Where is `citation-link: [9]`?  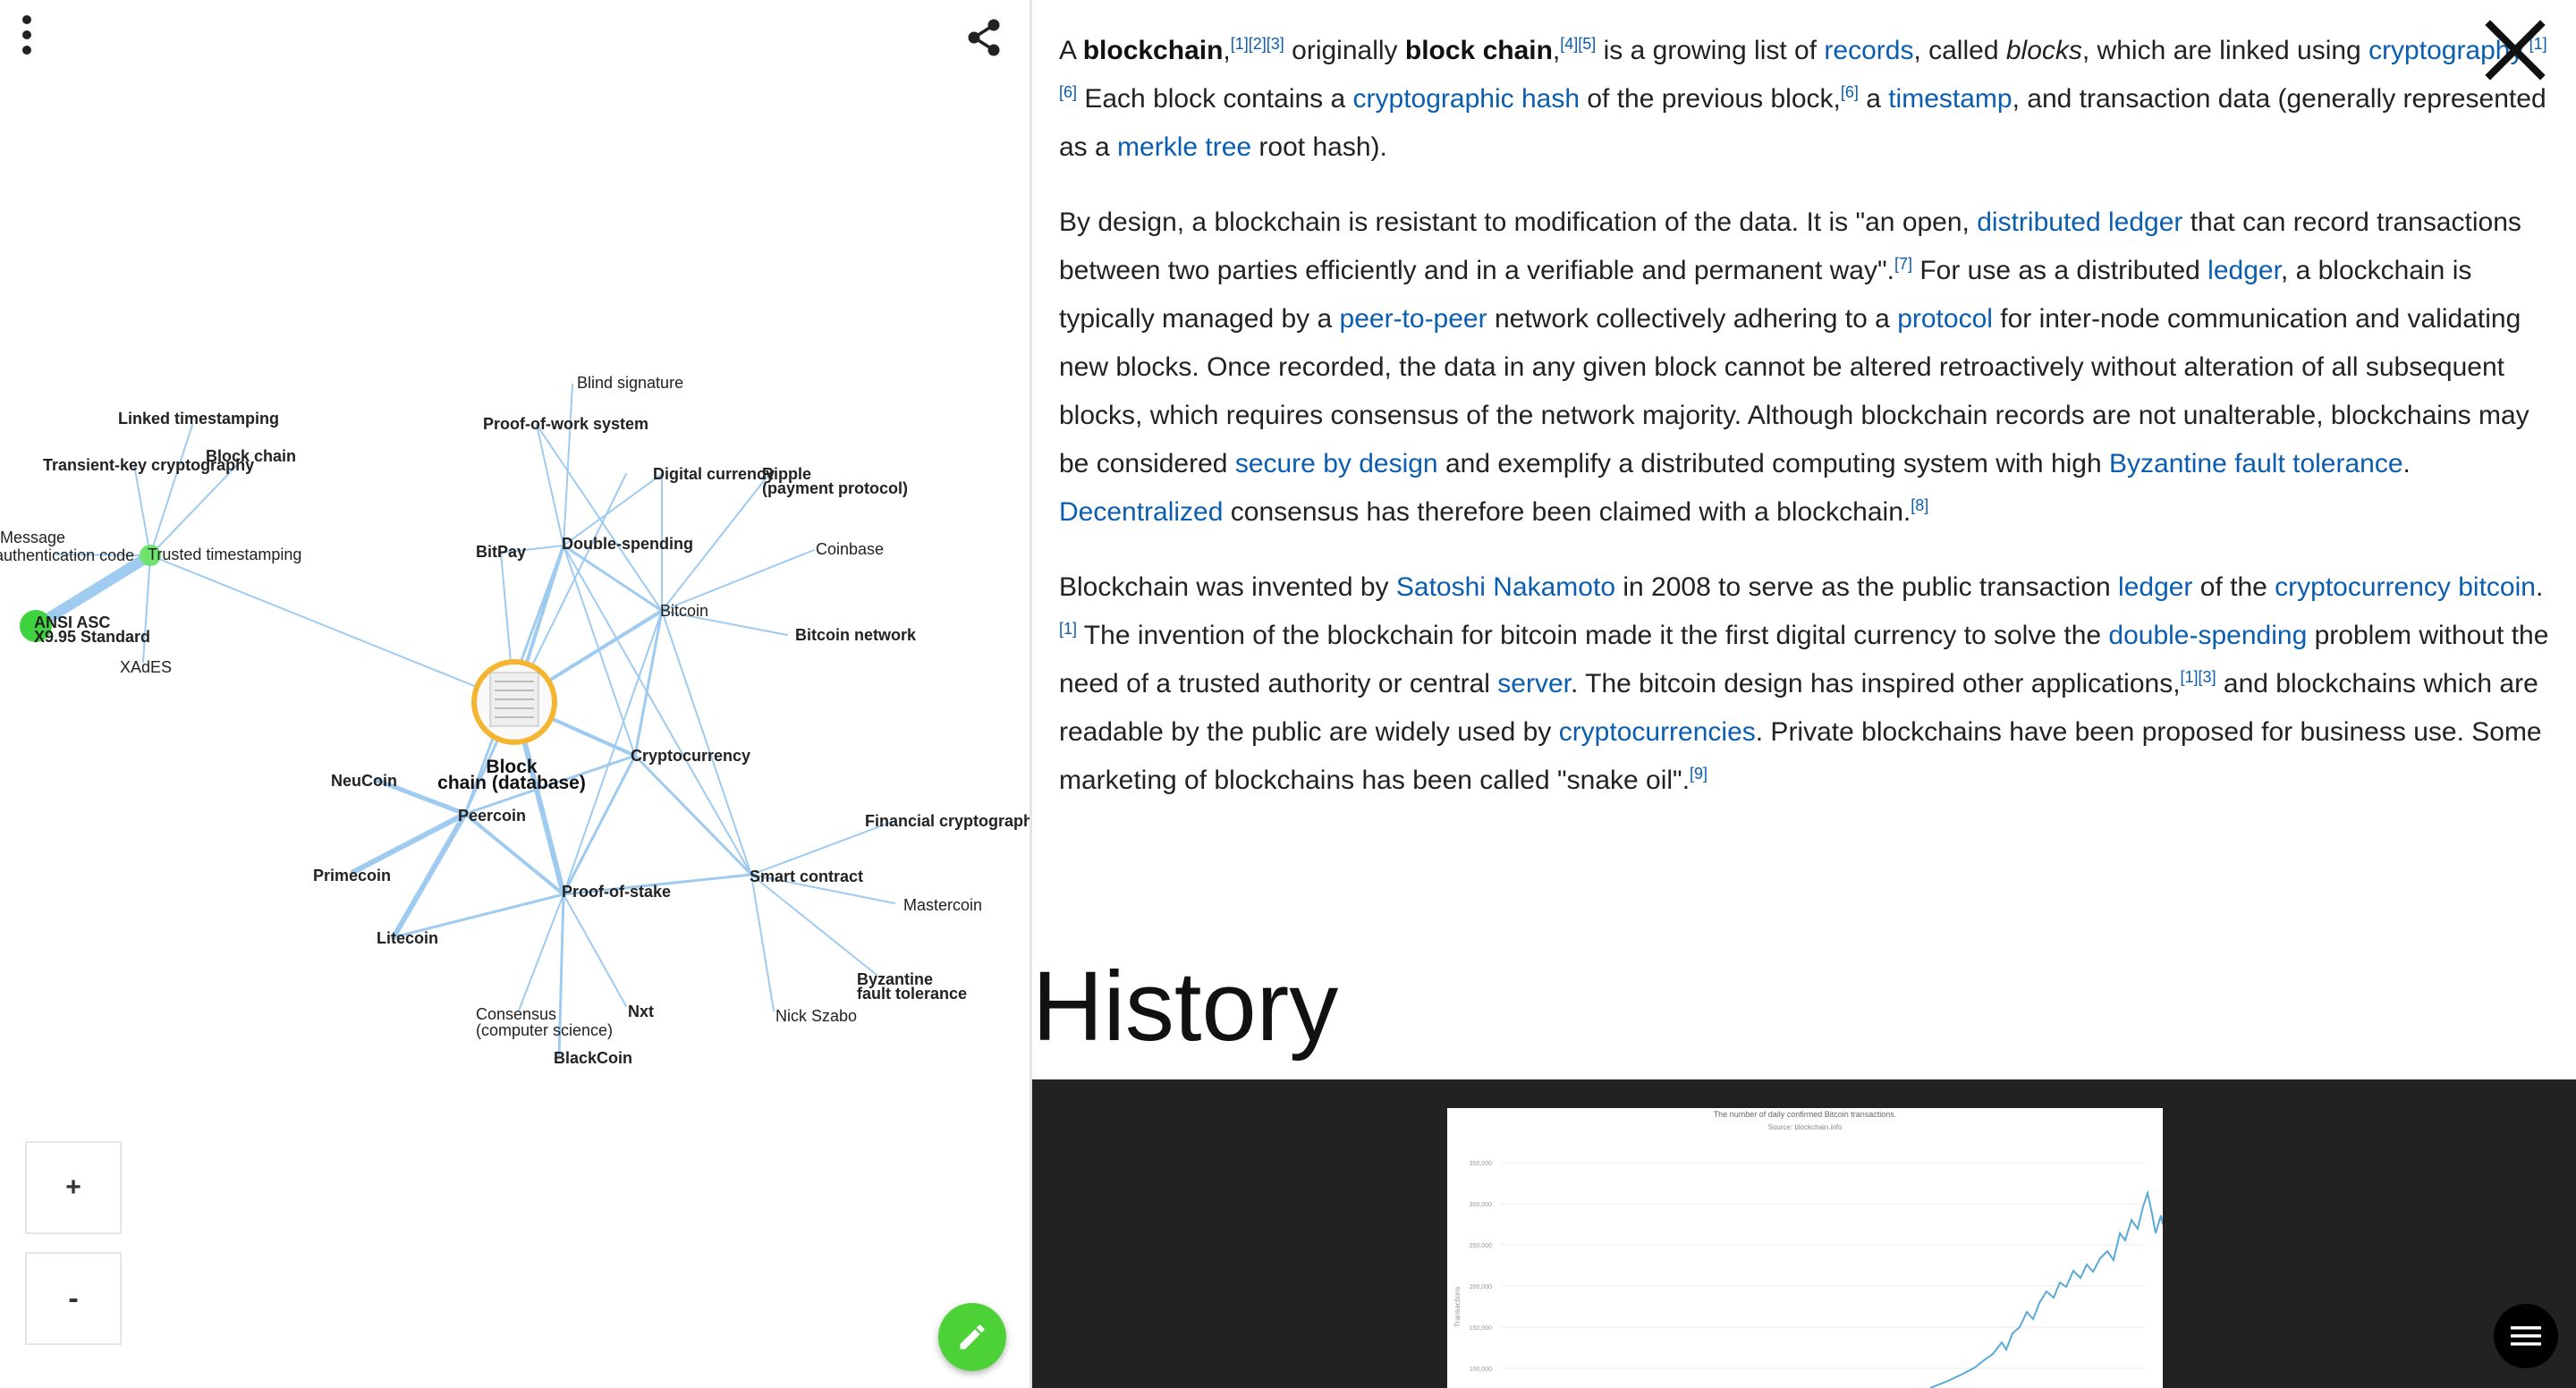 citation-link: [9] is located at coordinates (1698, 774).